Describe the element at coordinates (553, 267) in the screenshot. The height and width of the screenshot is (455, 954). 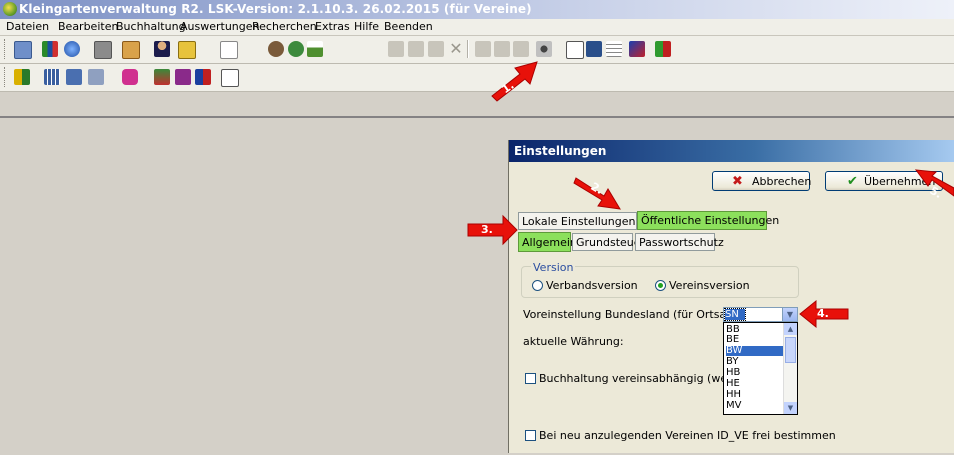
I see `version-group-label: Version` at that location.